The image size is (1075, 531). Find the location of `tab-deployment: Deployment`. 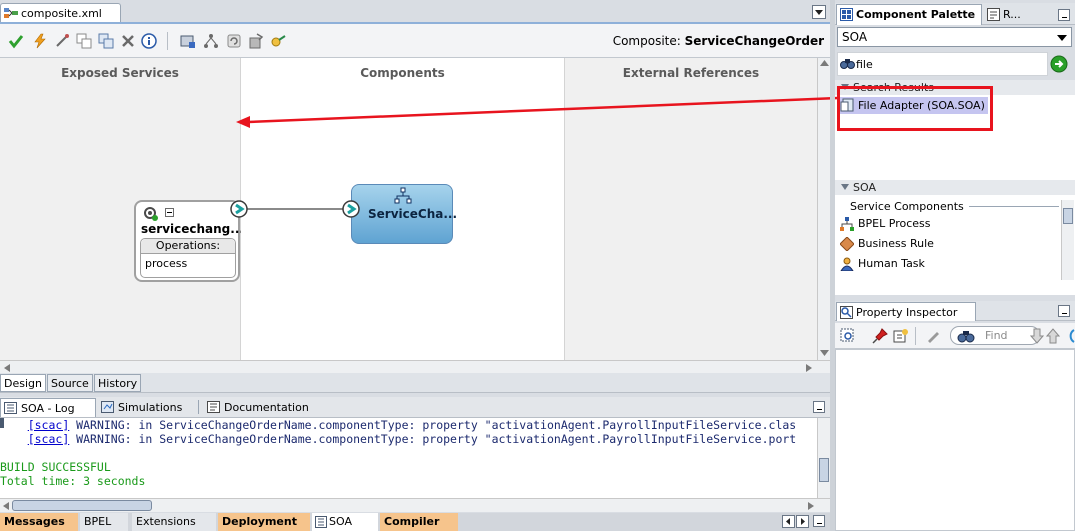

tab-deployment: Deployment is located at coordinates (264, 522).